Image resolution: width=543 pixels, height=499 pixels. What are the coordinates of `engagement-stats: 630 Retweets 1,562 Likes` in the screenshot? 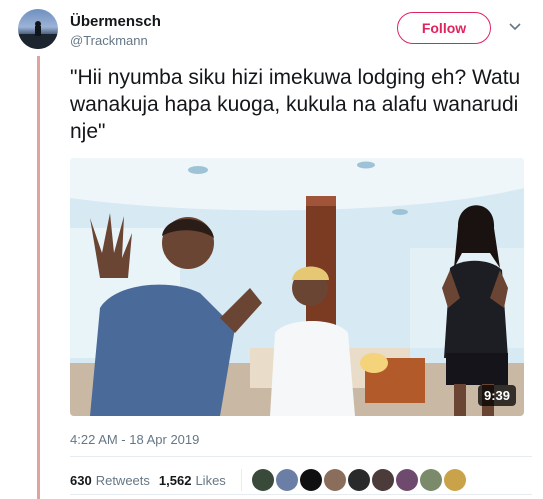 It's located at (269, 480).